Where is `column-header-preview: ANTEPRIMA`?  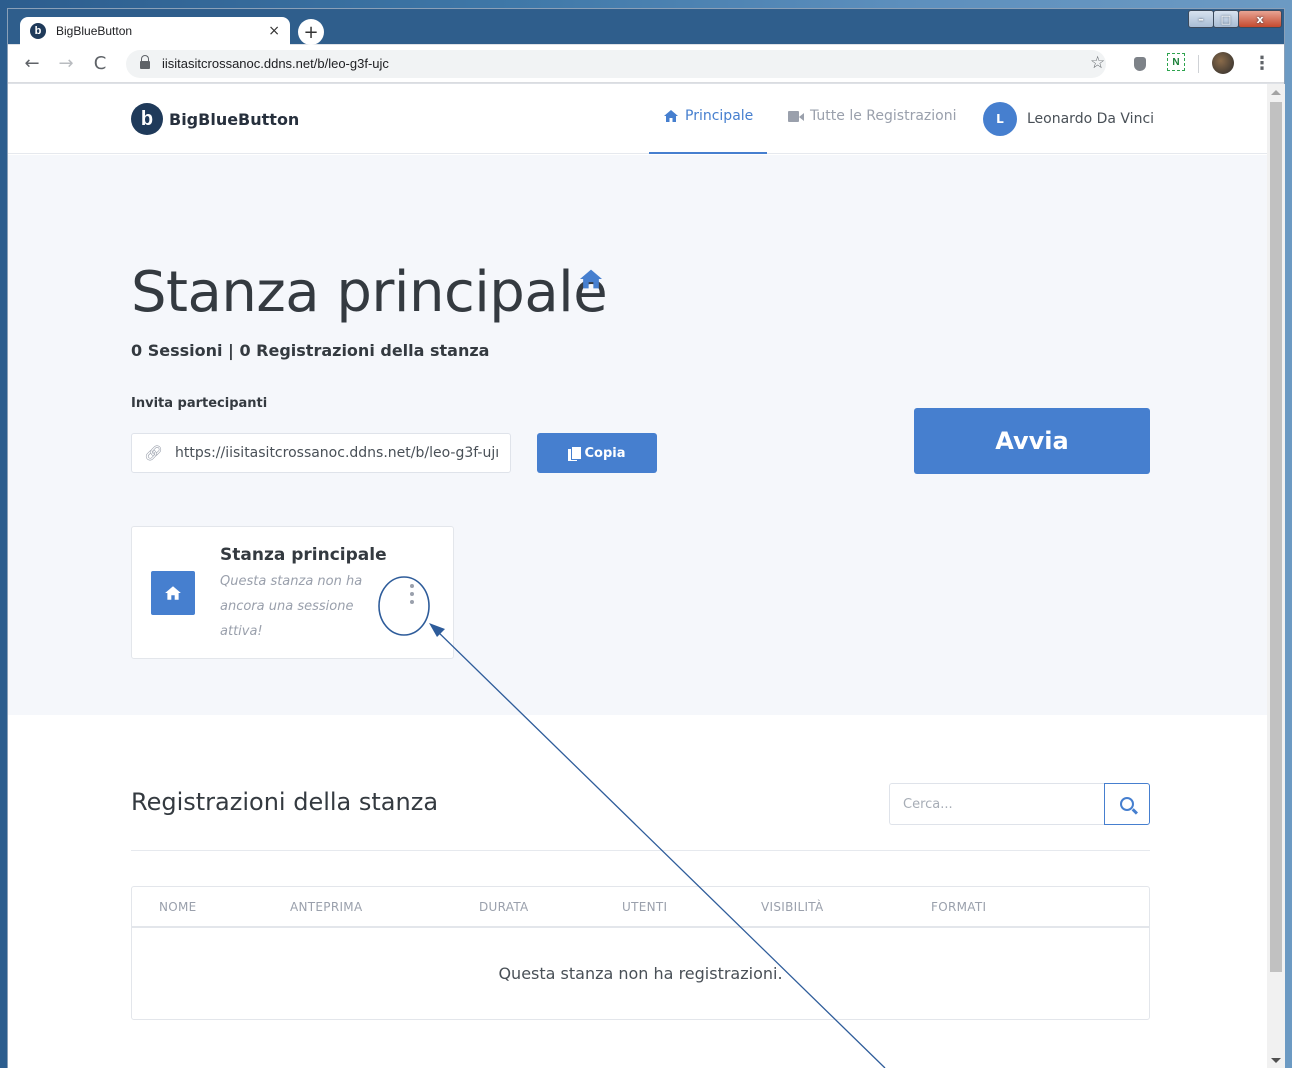
column-header-preview: ANTEPRIMA is located at coordinates (326, 907).